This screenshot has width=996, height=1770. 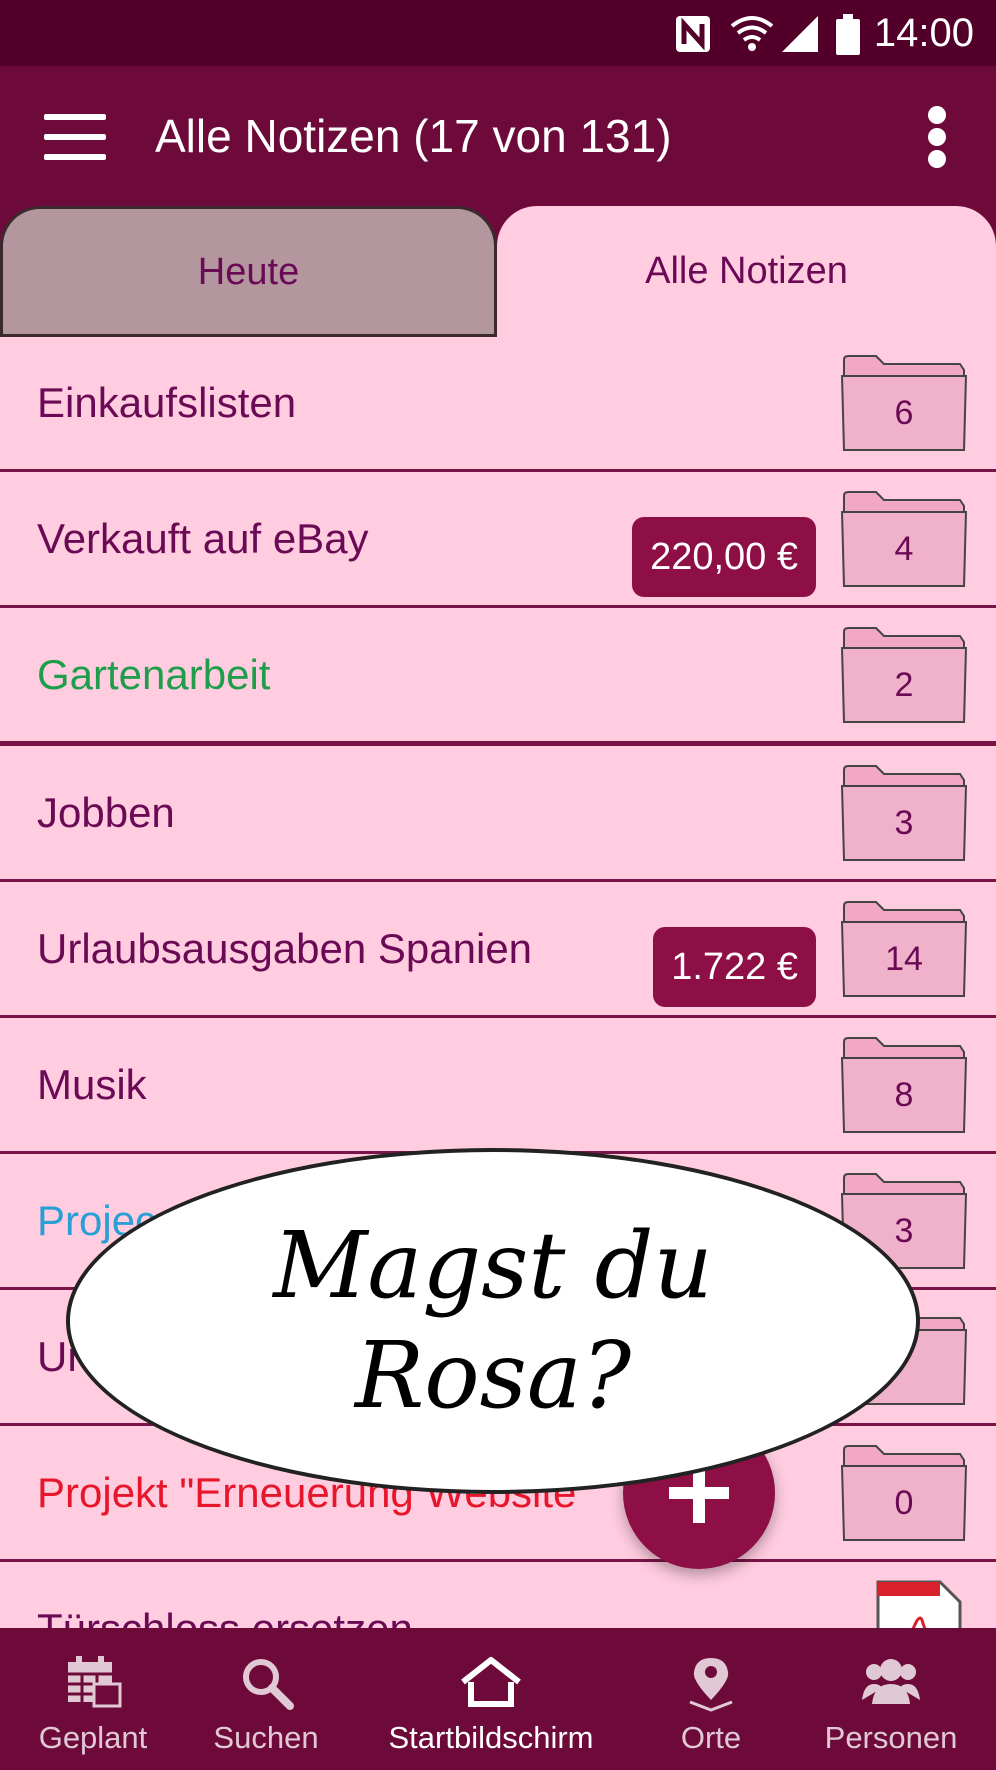 I want to click on battery-icon, so click(x=848, y=34).